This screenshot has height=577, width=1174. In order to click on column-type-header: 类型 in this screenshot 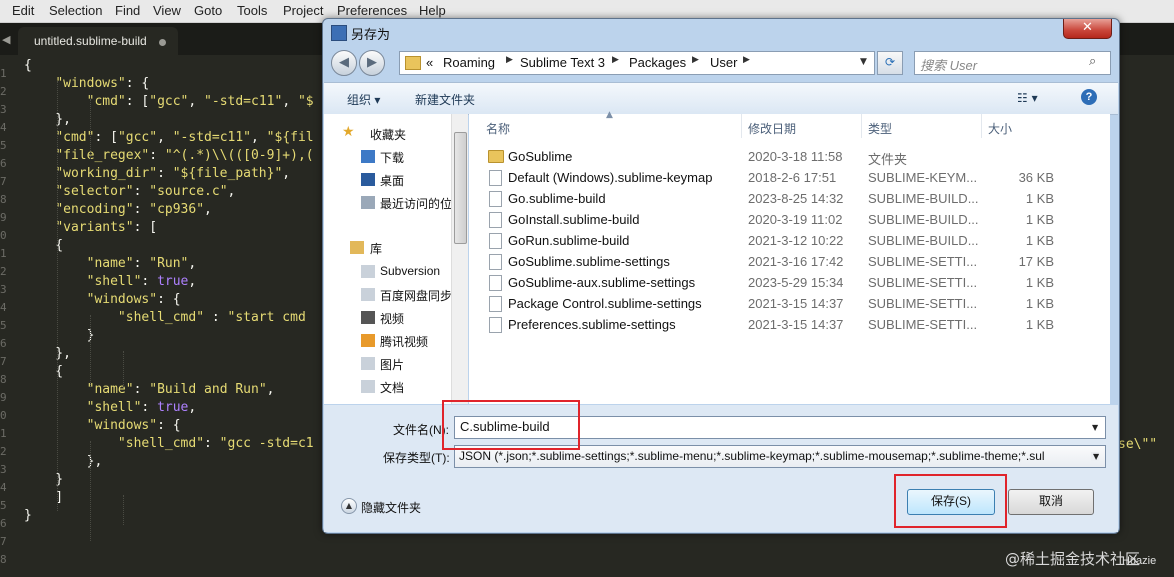, I will do `click(880, 128)`.